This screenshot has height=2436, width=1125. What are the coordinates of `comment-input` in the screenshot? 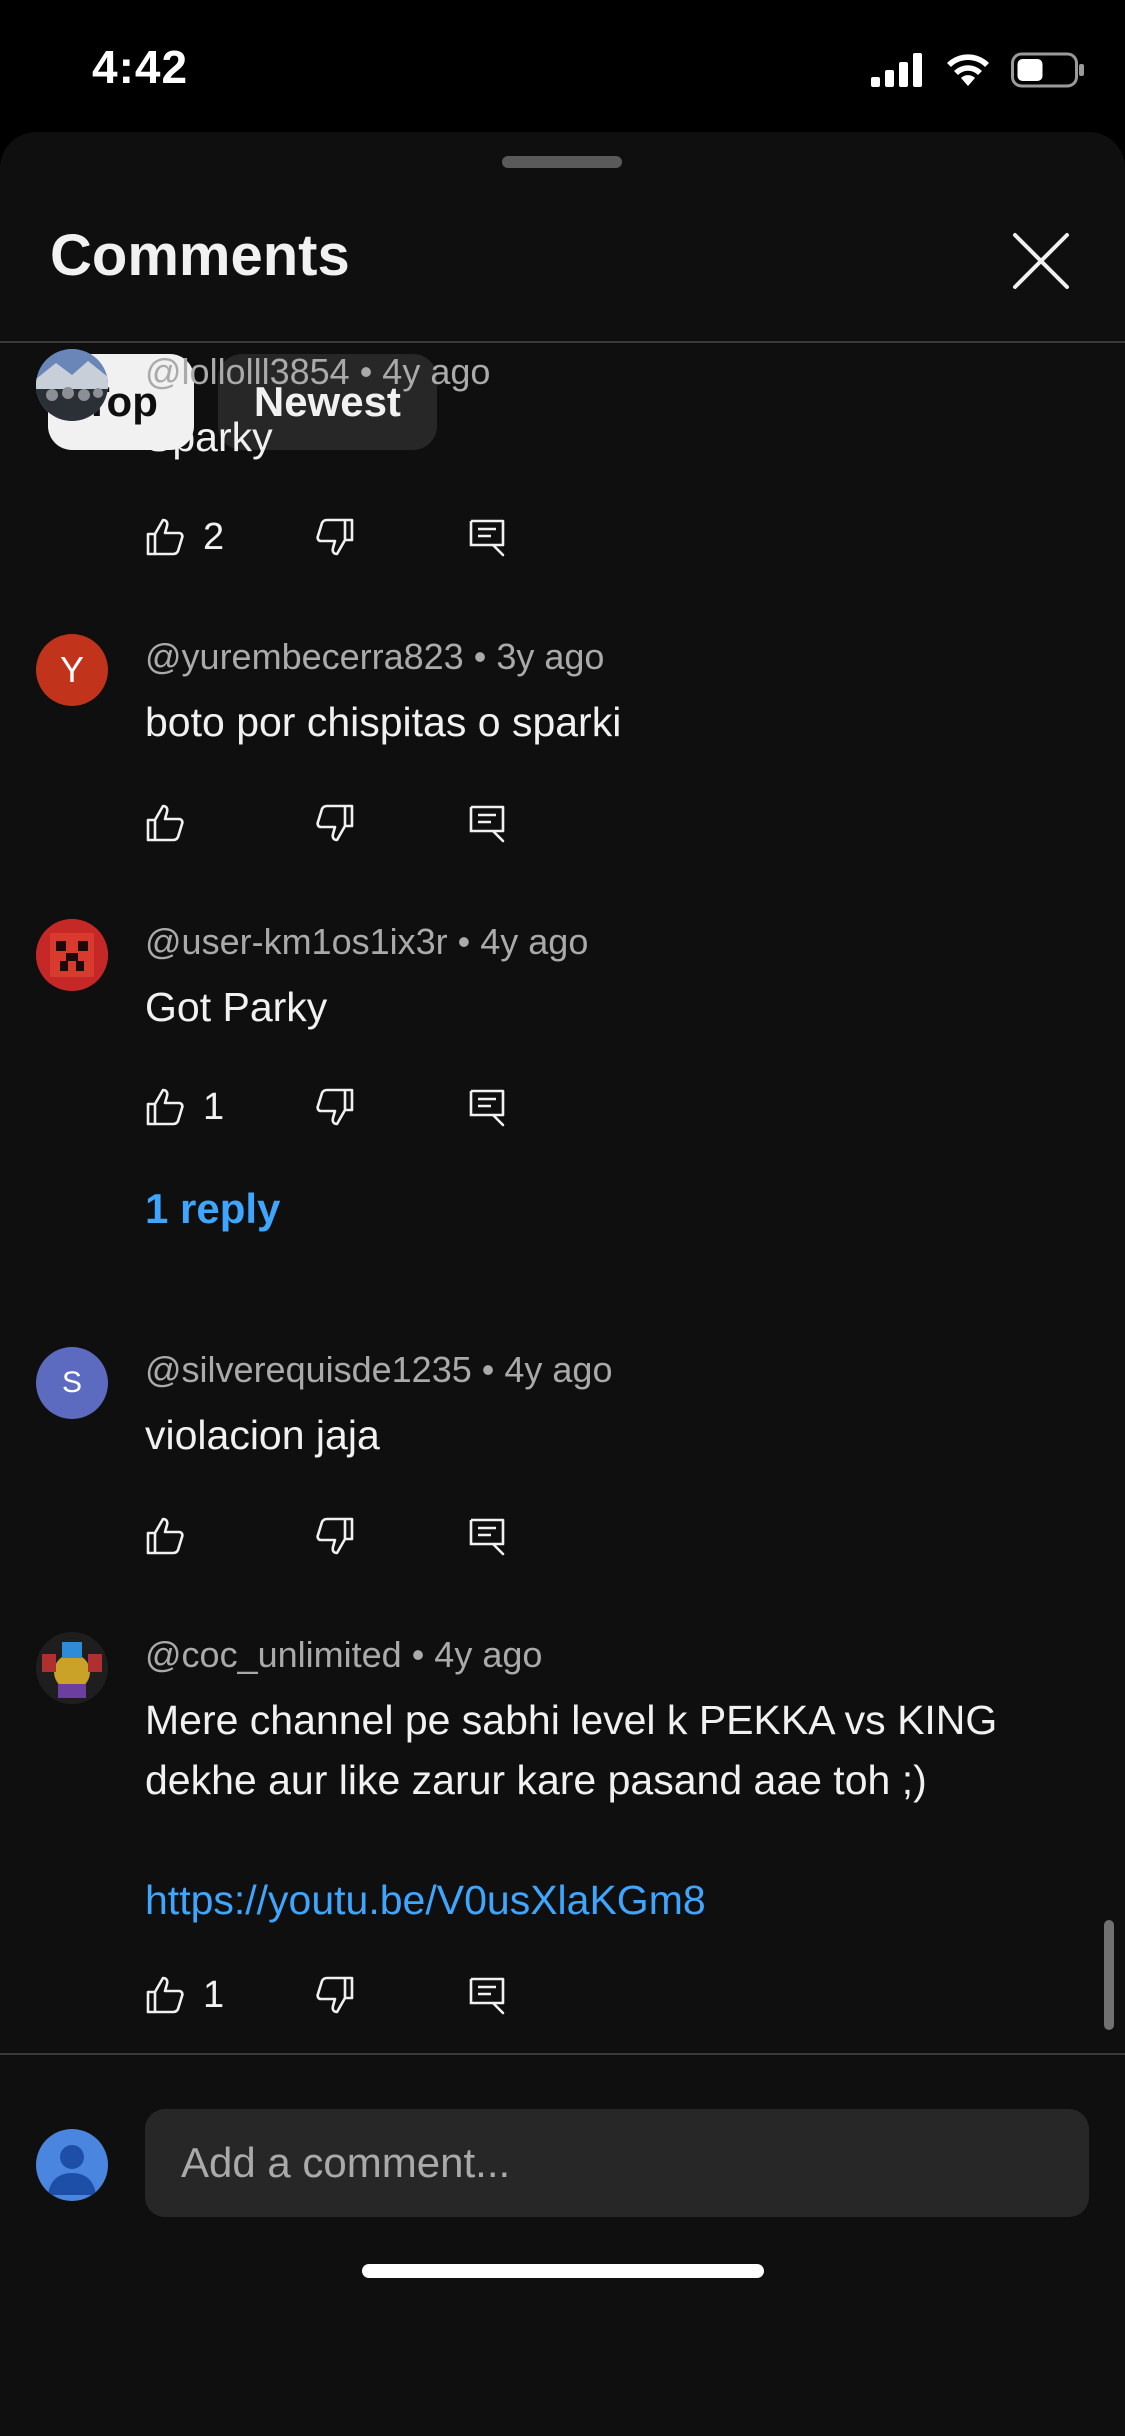 It's located at (617, 2163).